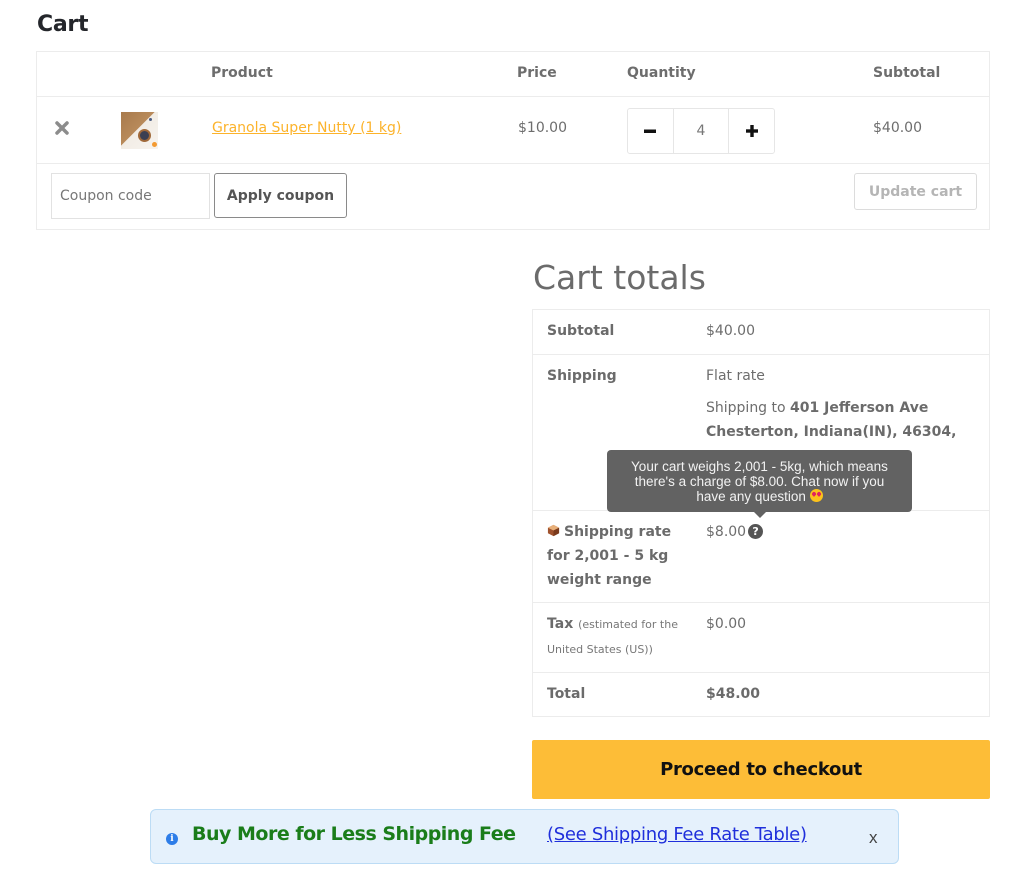  Describe the element at coordinates (756, 531) in the screenshot. I see `help-question-icon: ?` at that location.